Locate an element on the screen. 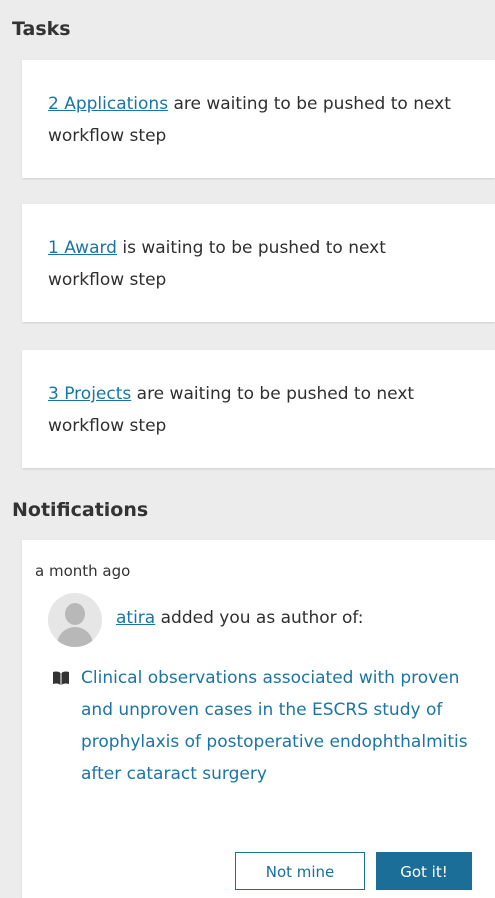 The height and width of the screenshot is (898, 495). avatar is located at coordinates (75, 620).